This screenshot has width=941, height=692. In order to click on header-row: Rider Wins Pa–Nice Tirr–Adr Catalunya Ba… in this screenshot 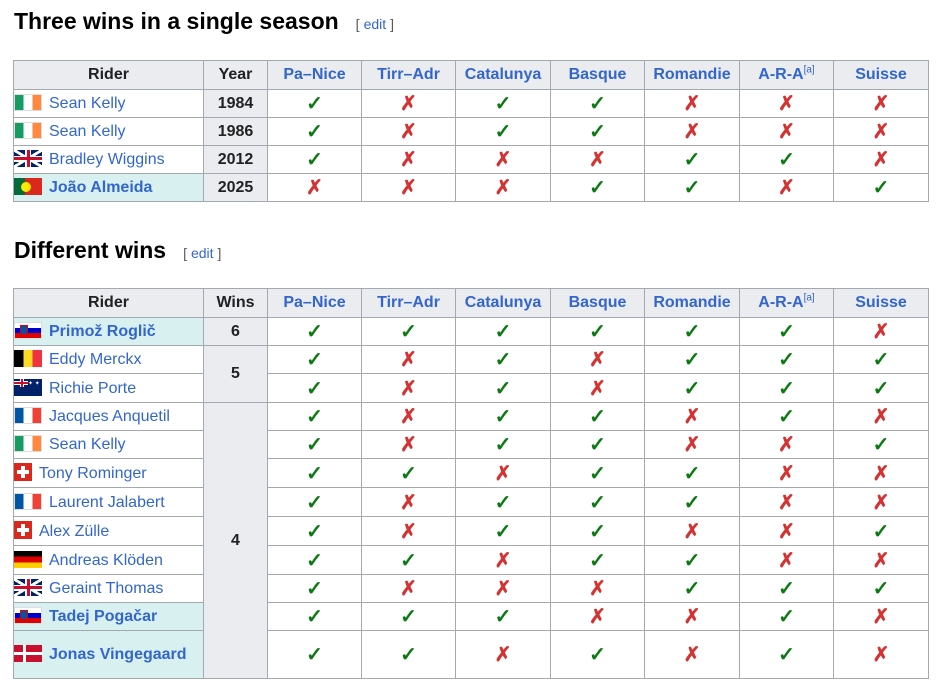, I will do `click(471, 303)`.